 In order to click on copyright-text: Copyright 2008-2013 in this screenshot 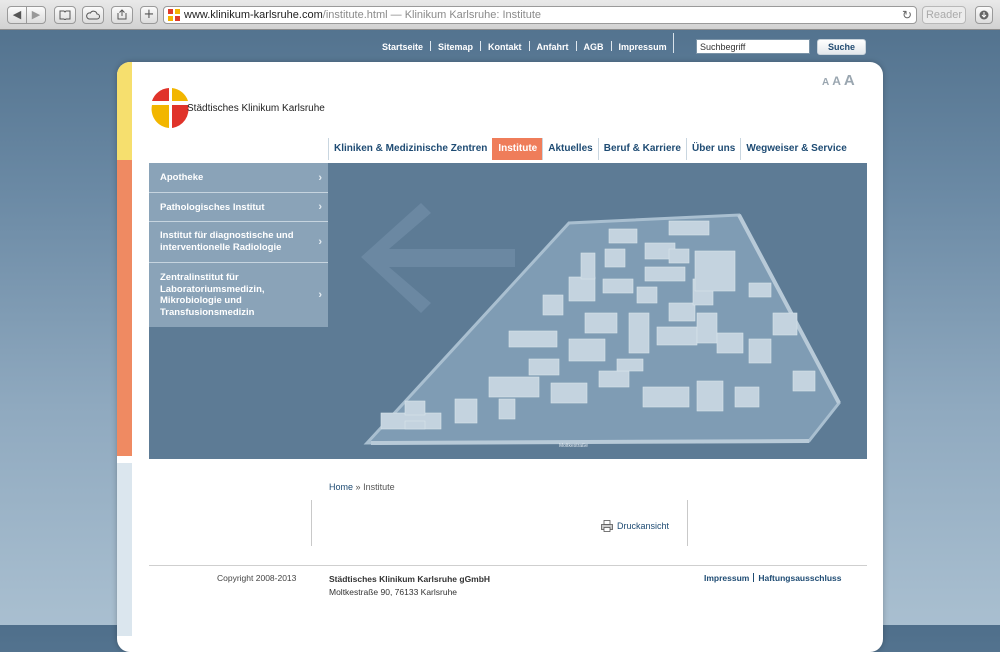, I will do `click(257, 578)`.